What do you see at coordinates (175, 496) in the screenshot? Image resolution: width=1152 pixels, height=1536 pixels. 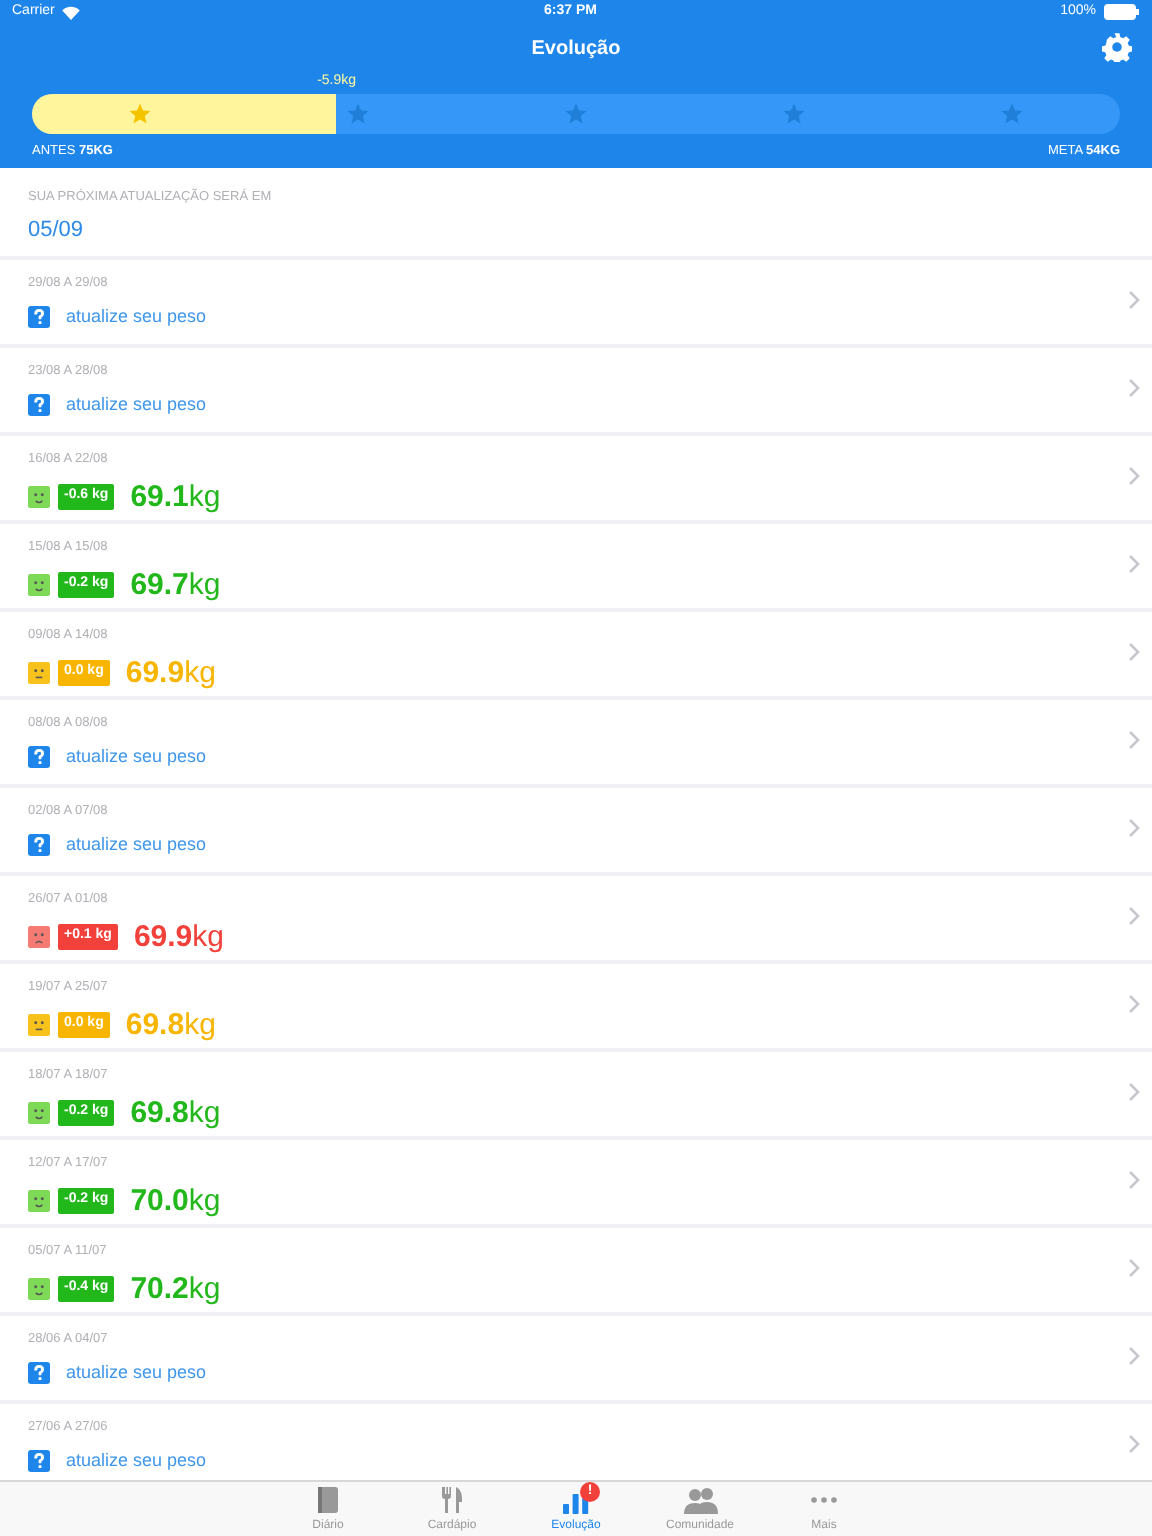 I see `weight-value: 69.1kg` at bounding box center [175, 496].